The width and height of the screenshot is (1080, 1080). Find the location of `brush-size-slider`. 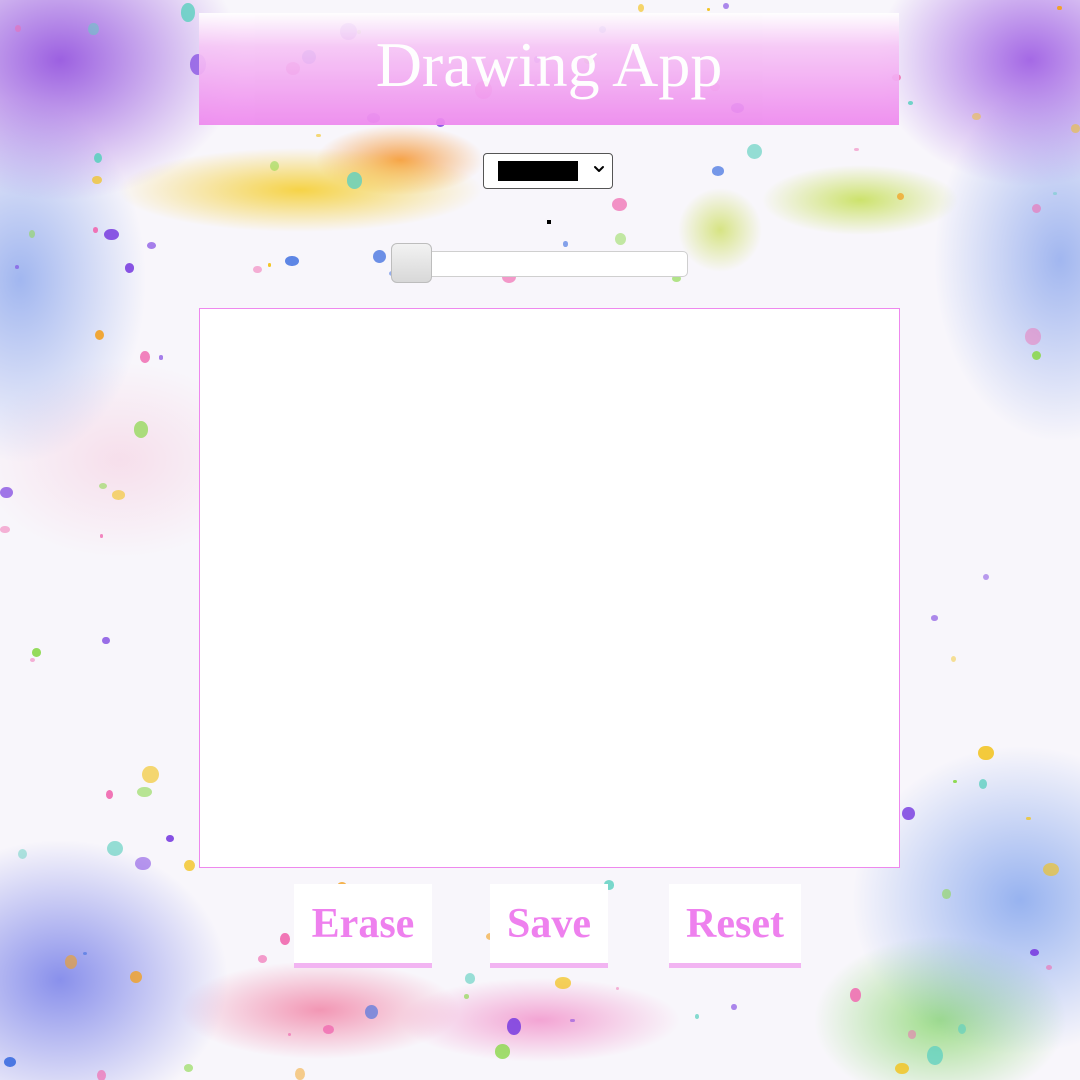

brush-size-slider is located at coordinates (540, 264).